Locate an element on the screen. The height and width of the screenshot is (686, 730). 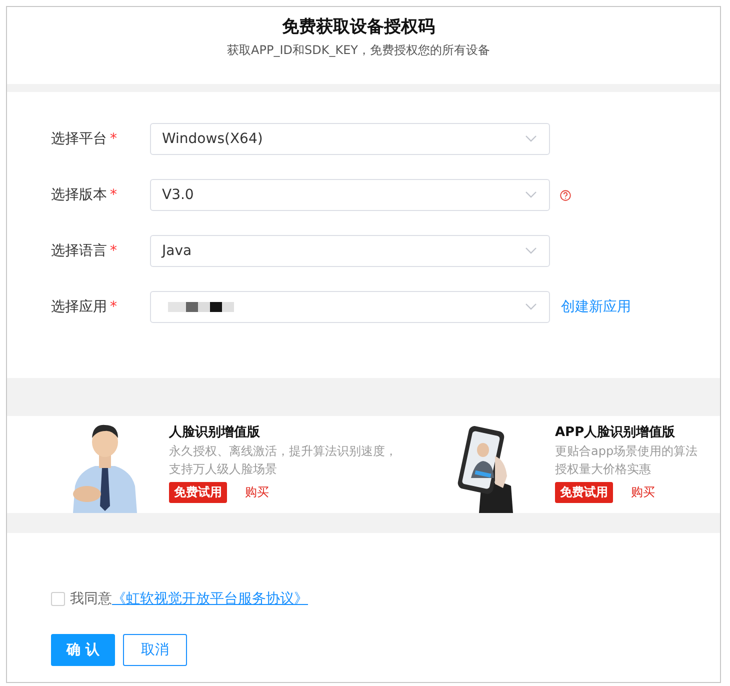
field-label: 选择平台 is located at coordinates (79, 139).